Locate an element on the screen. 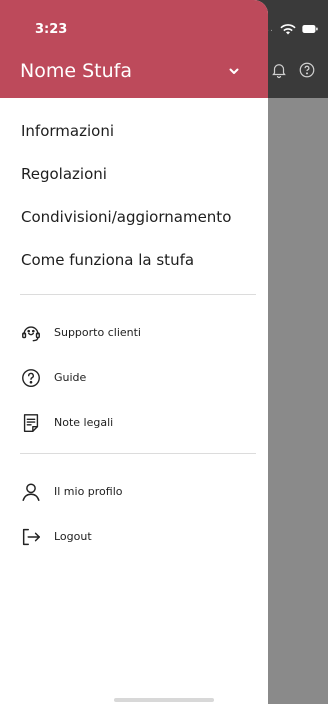 This screenshot has height=704, width=328. status-time: 3:23 is located at coordinates (51, 29).